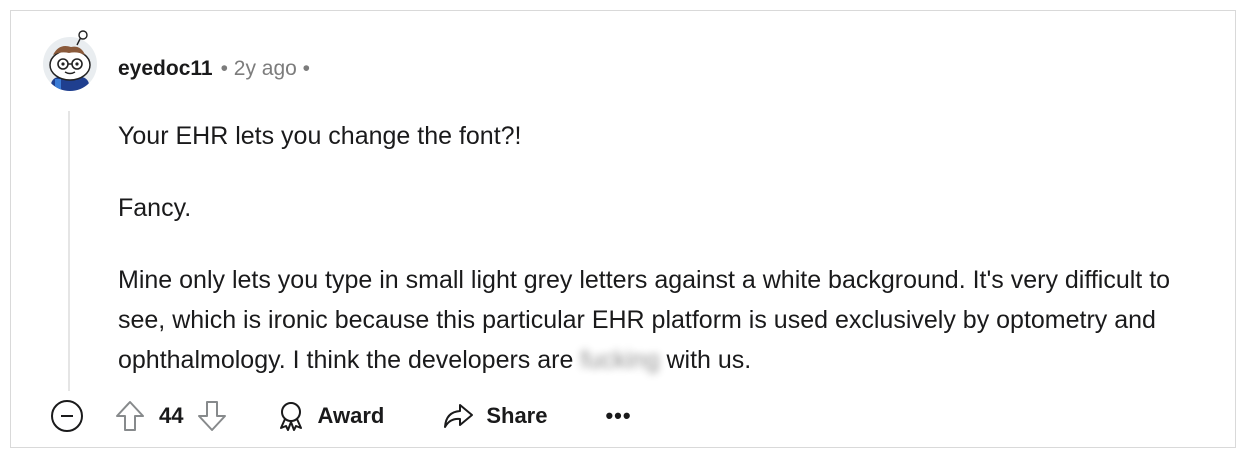 Image resolution: width=1248 pixels, height=459 pixels. Describe the element at coordinates (643, 416) in the screenshot. I see `comment-actions: 44 Award Share •••` at that location.